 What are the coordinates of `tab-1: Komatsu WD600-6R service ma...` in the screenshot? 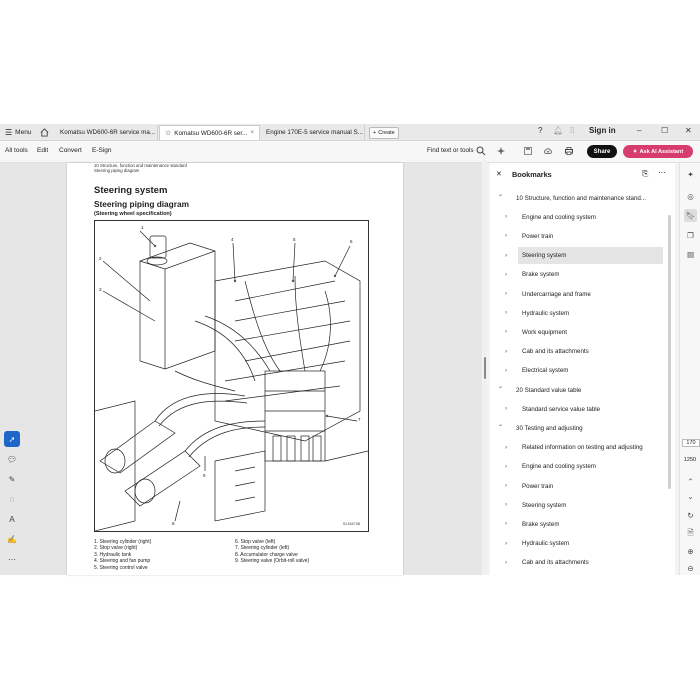 It's located at (106, 132).